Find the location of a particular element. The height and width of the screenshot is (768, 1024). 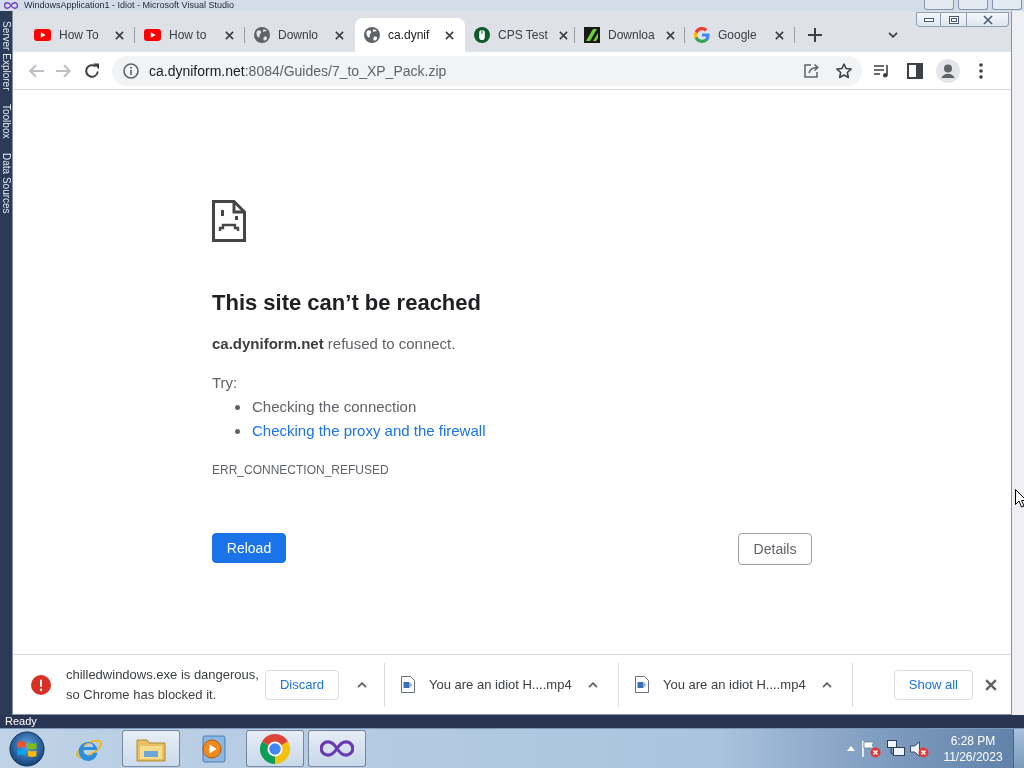

tab: How to is located at coordinates (190, 35).